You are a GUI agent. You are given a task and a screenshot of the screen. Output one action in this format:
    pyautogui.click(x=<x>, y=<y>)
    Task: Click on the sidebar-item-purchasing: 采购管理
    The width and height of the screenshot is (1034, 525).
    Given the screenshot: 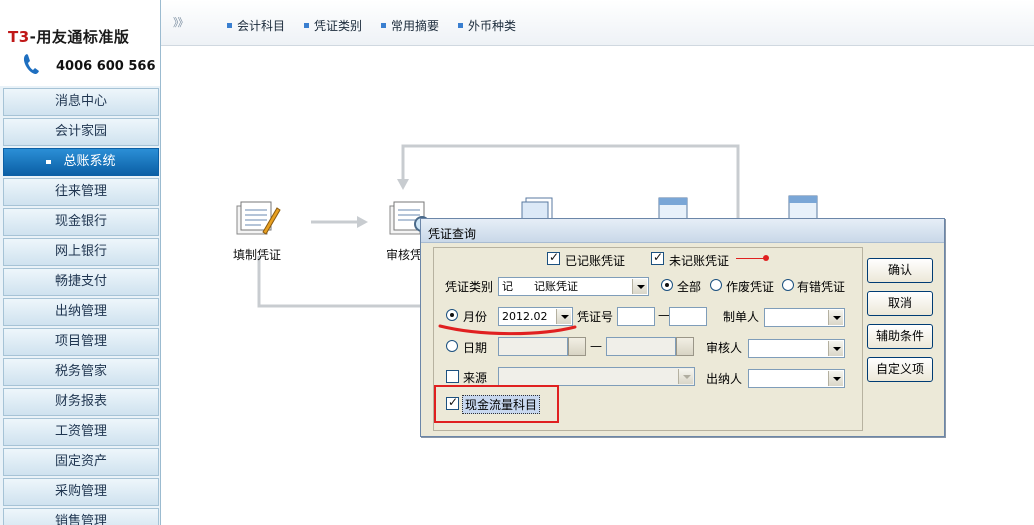 What is the action you would take?
    pyautogui.click(x=81, y=492)
    